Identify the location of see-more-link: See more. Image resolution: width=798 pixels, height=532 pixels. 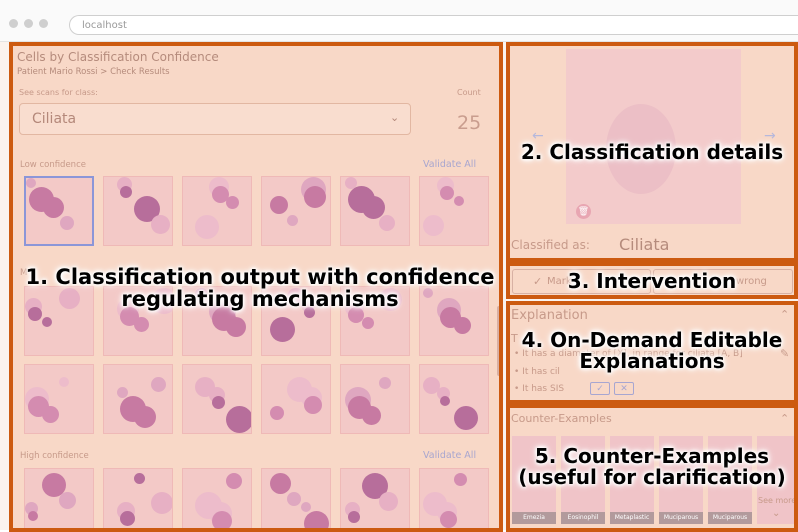
(776, 500).